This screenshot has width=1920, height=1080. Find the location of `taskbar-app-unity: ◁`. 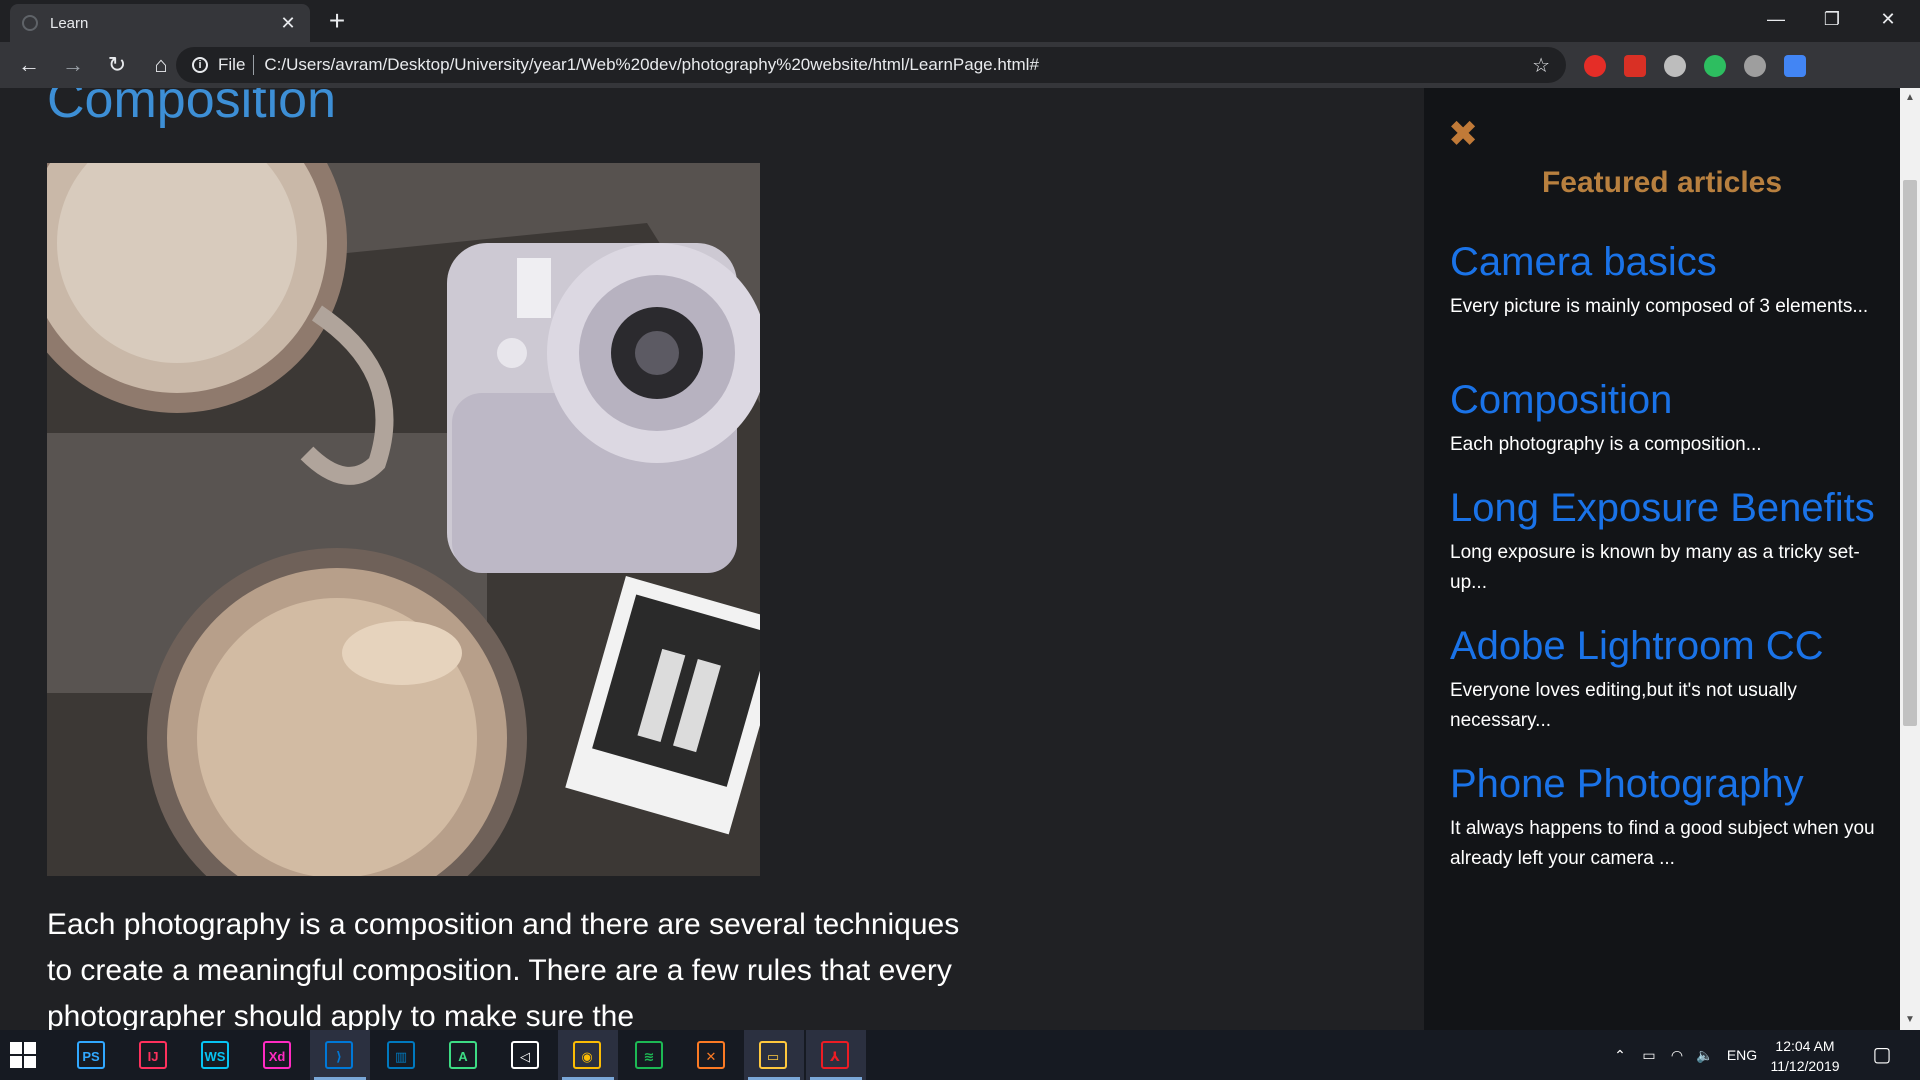

taskbar-app-unity: ◁ is located at coordinates (526, 1055).